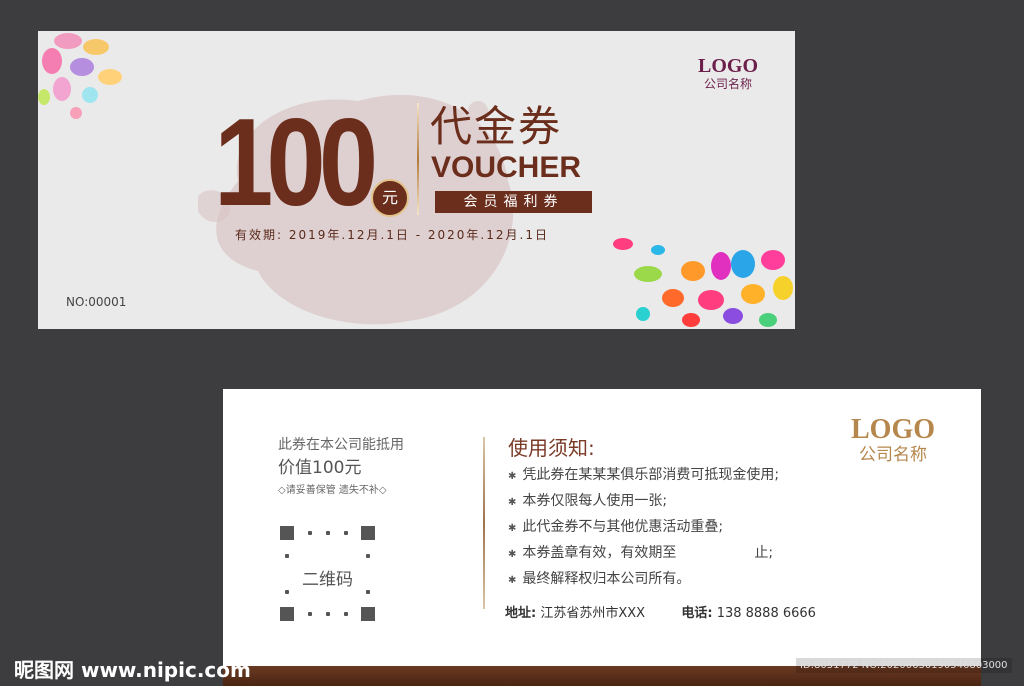 The width and height of the screenshot is (1024, 686). I want to click on title-divider, so click(418, 159).